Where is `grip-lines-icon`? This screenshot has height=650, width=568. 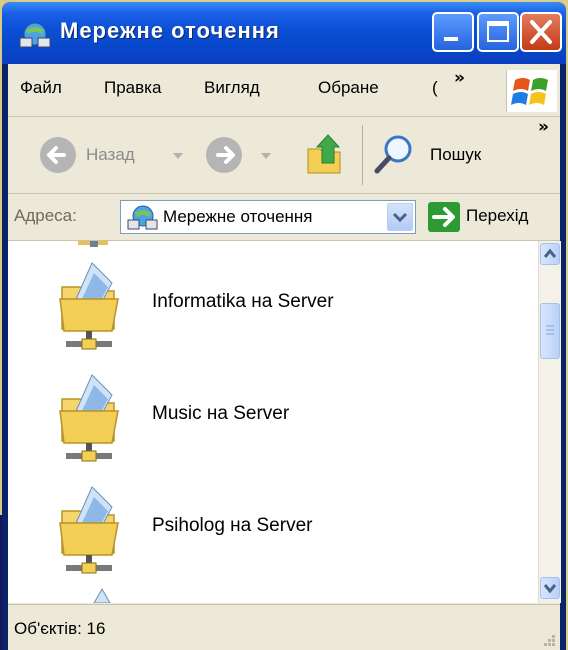 grip-lines-icon is located at coordinates (550, 330).